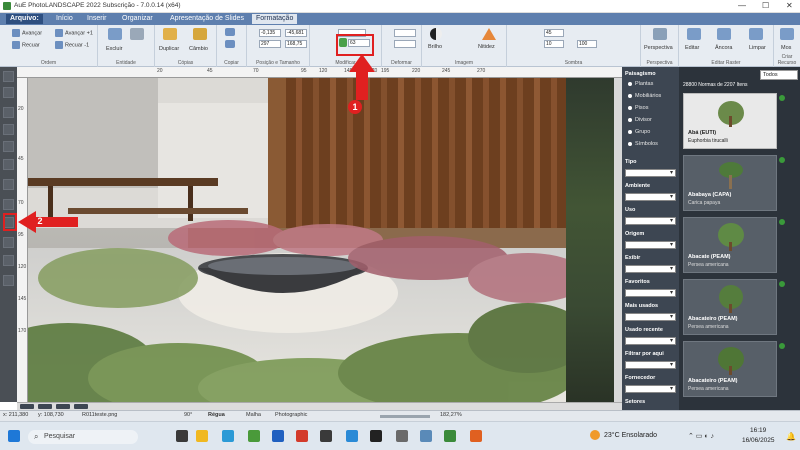 This screenshot has width=800, height=450. I want to click on library-item: Abacate (PEAM) Persea americana, so click(730, 245).